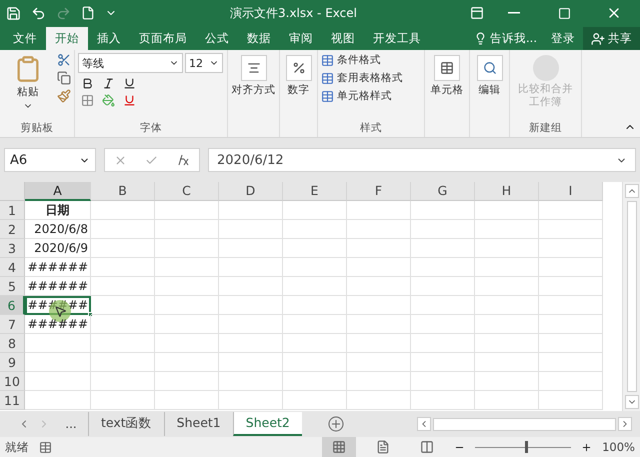 This screenshot has width=640, height=457. I want to click on borders-icon, so click(87, 100).